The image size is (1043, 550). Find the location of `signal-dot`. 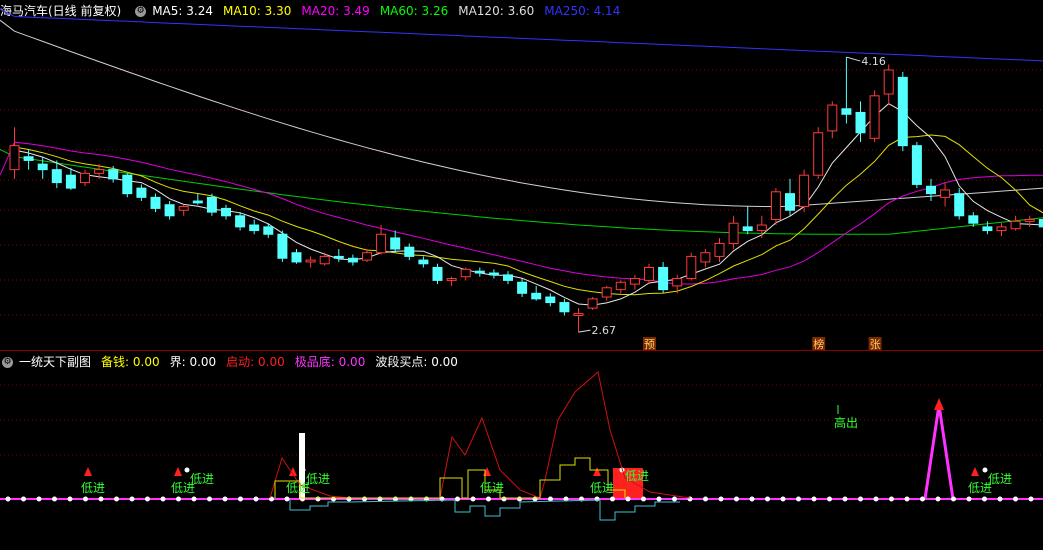

signal-dot is located at coordinates (985, 470).